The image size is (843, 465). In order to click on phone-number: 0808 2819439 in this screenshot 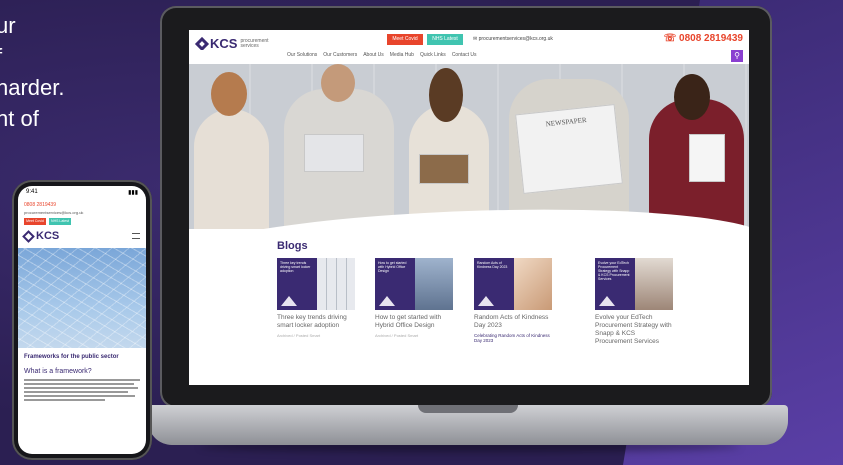, I will do `click(82, 205)`.